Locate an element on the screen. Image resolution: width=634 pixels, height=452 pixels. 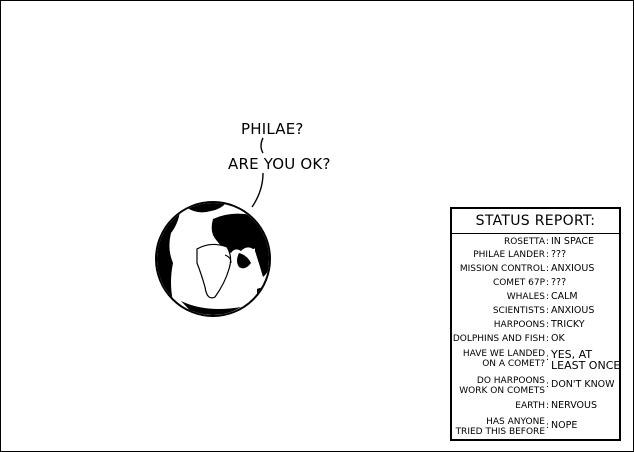
status-row-value: IN SPACE is located at coordinates (572, 242).